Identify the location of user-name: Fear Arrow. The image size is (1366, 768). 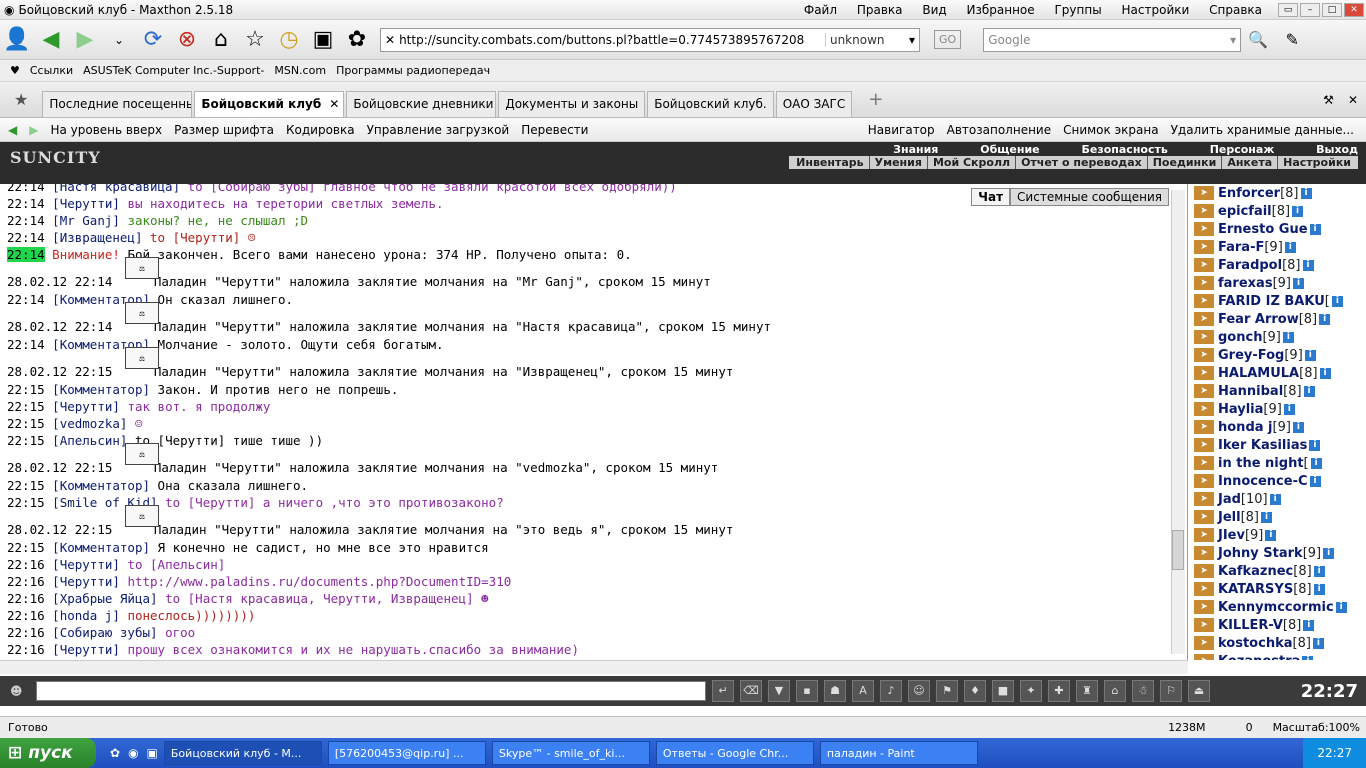
(1258, 319).